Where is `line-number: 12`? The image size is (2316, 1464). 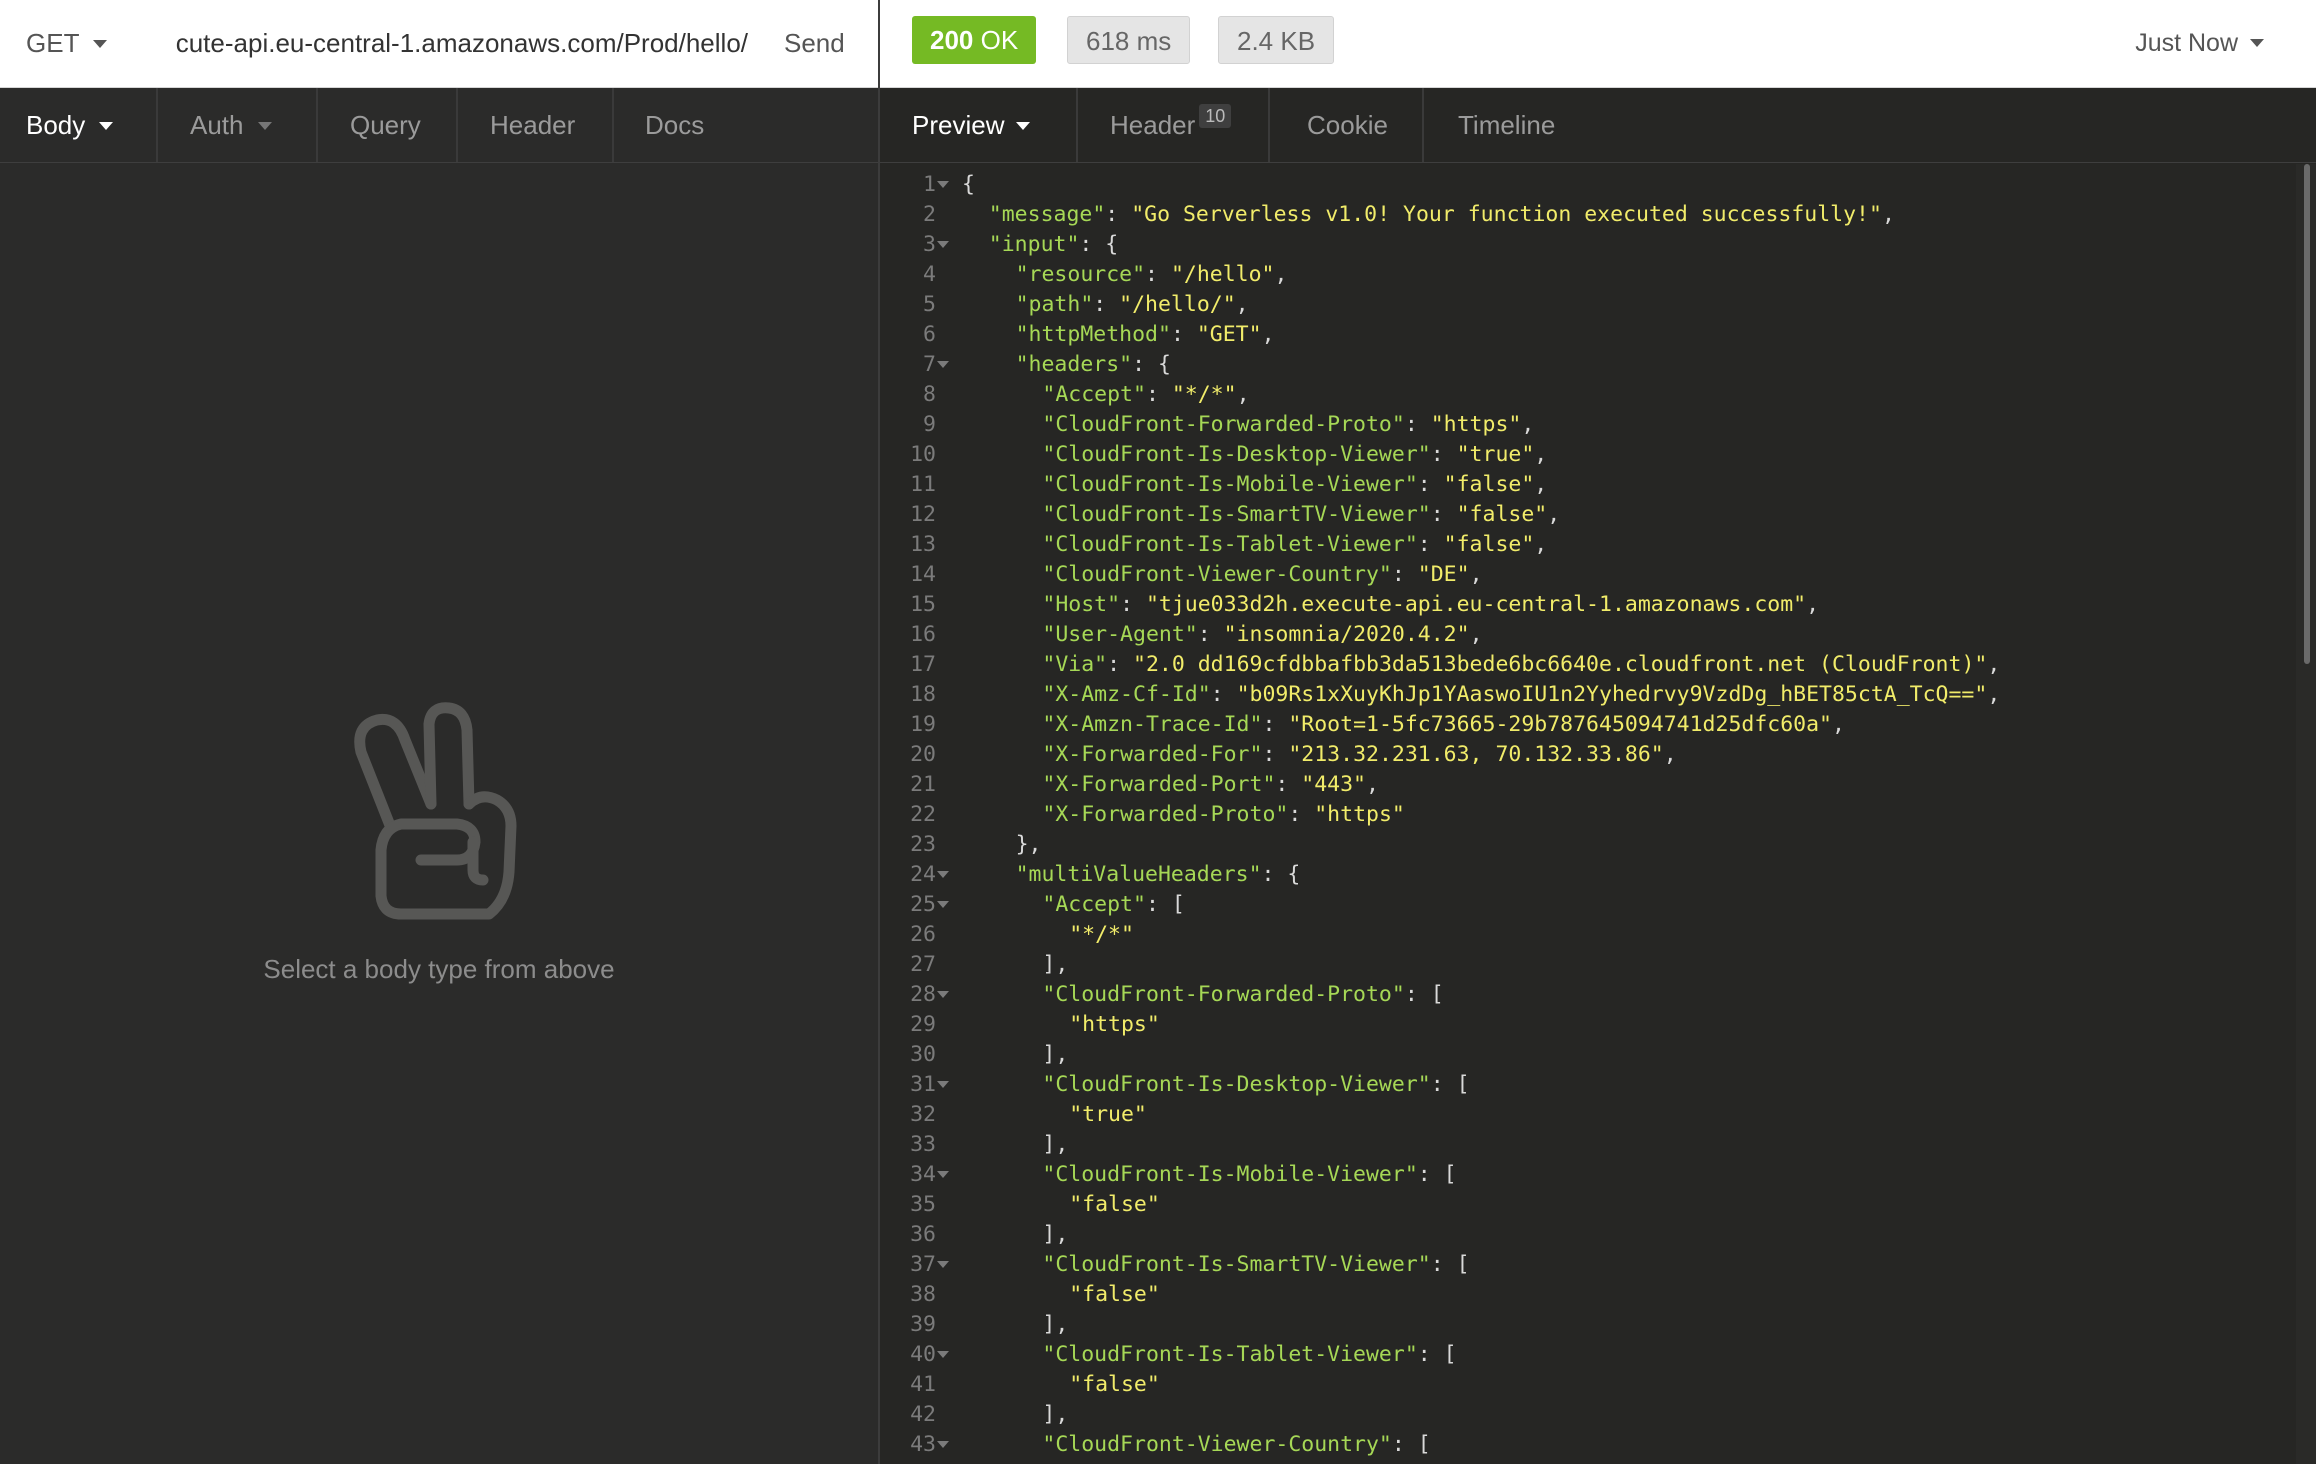
line-number: 12 is located at coordinates (923, 514).